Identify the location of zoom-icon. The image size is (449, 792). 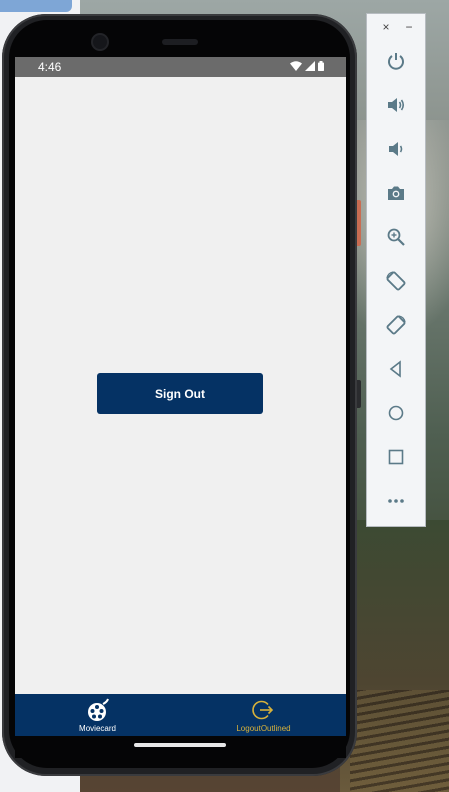
(396, 237).